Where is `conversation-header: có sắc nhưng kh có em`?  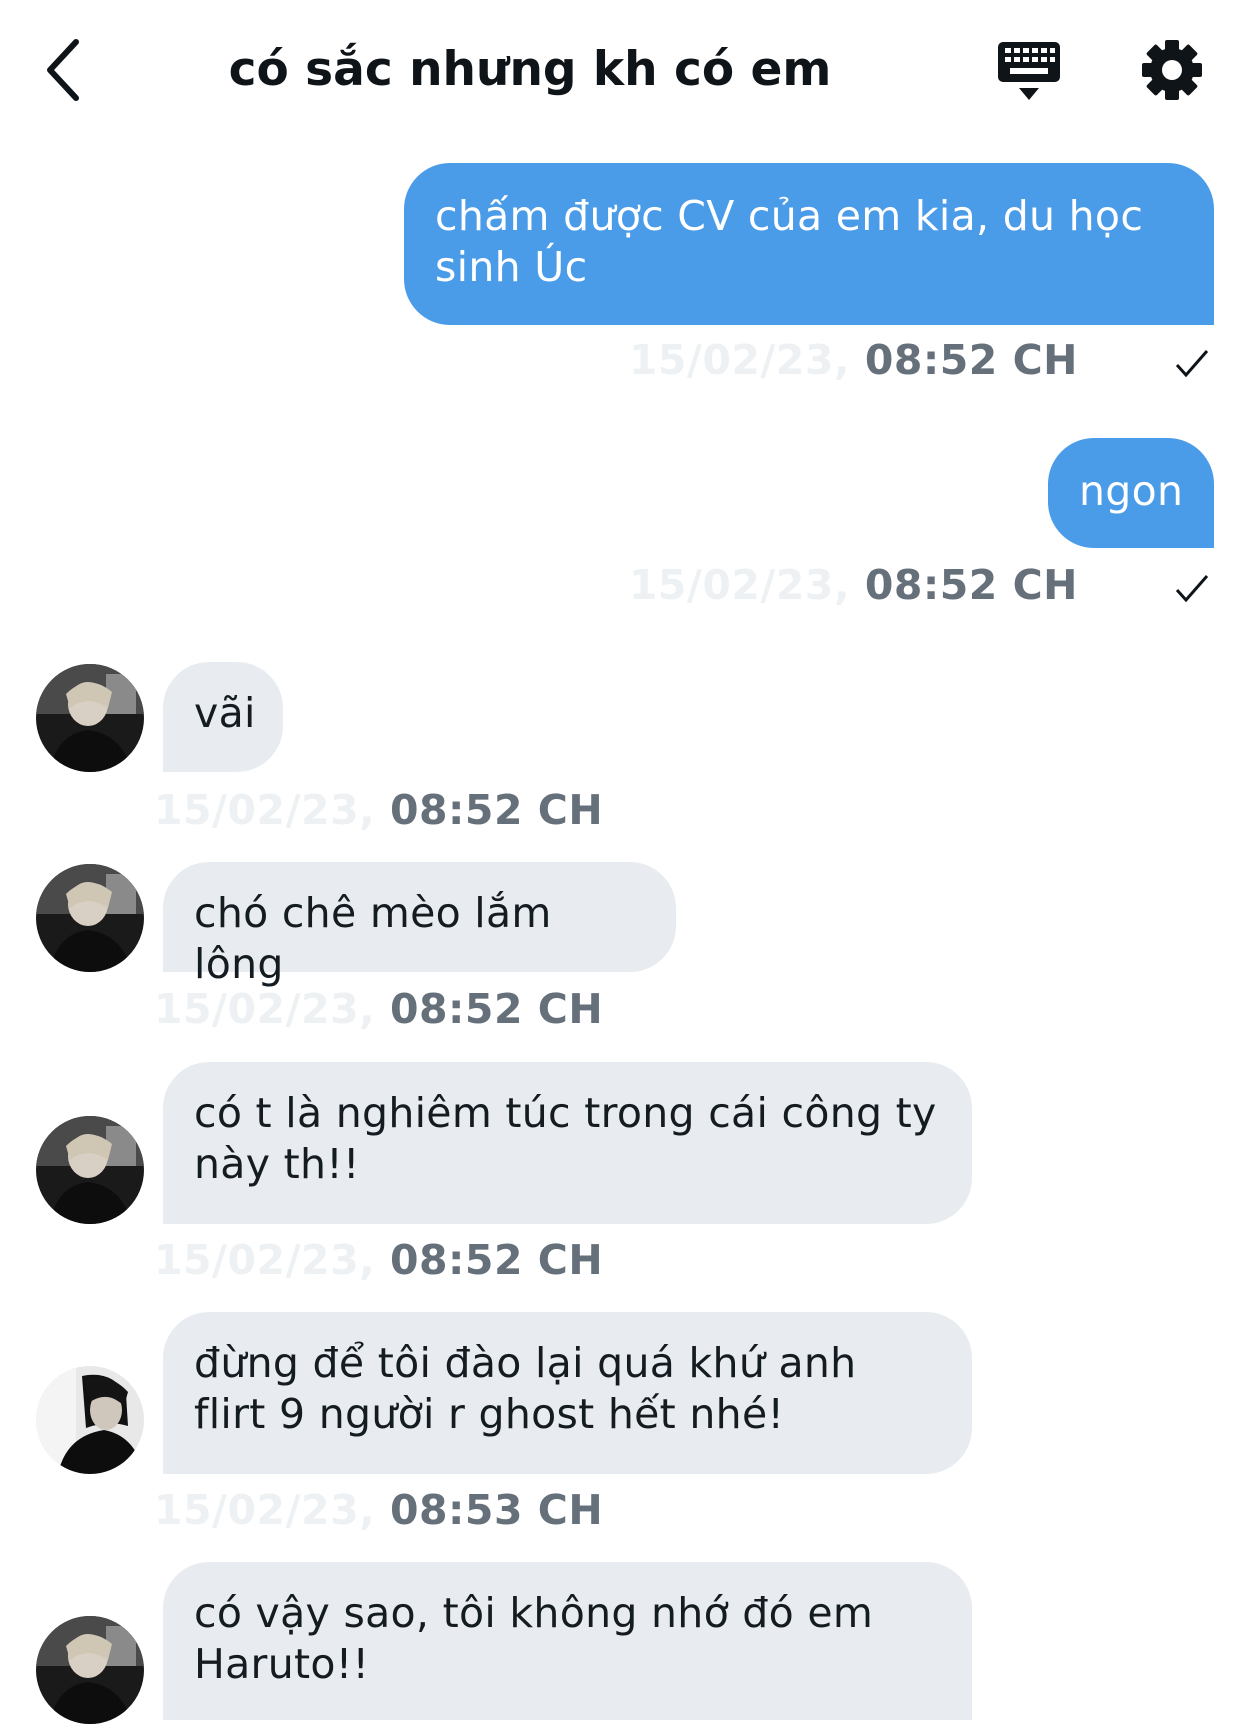
conversation-header: có sắc nhưng kh có em is located at coordinates (621, 70).